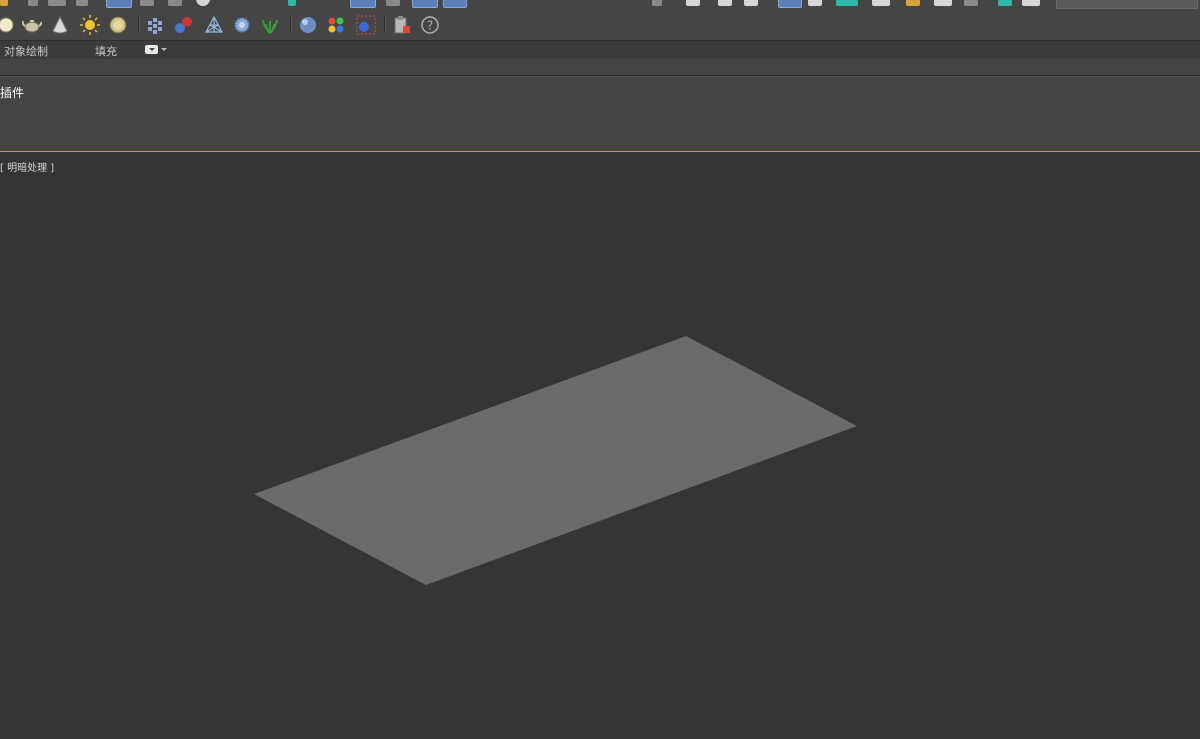  I want to click on clipboard-icon, so click(402, 25).